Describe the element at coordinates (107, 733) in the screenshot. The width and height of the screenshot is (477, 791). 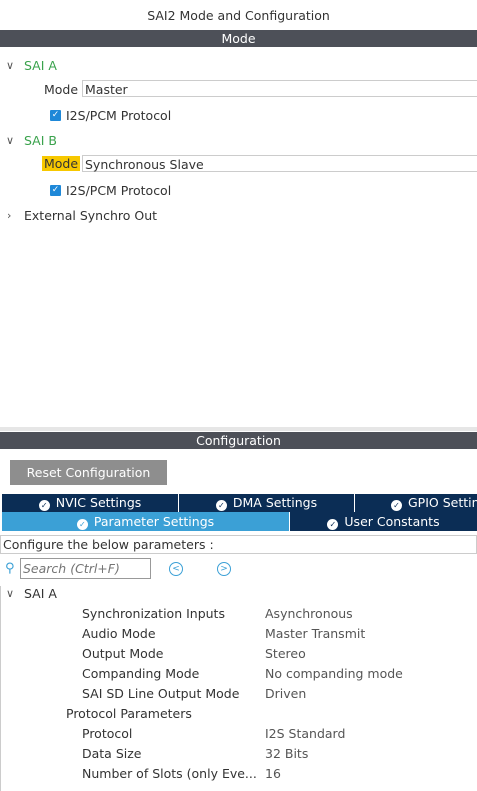
I see `param-name: Protocol` at that location.